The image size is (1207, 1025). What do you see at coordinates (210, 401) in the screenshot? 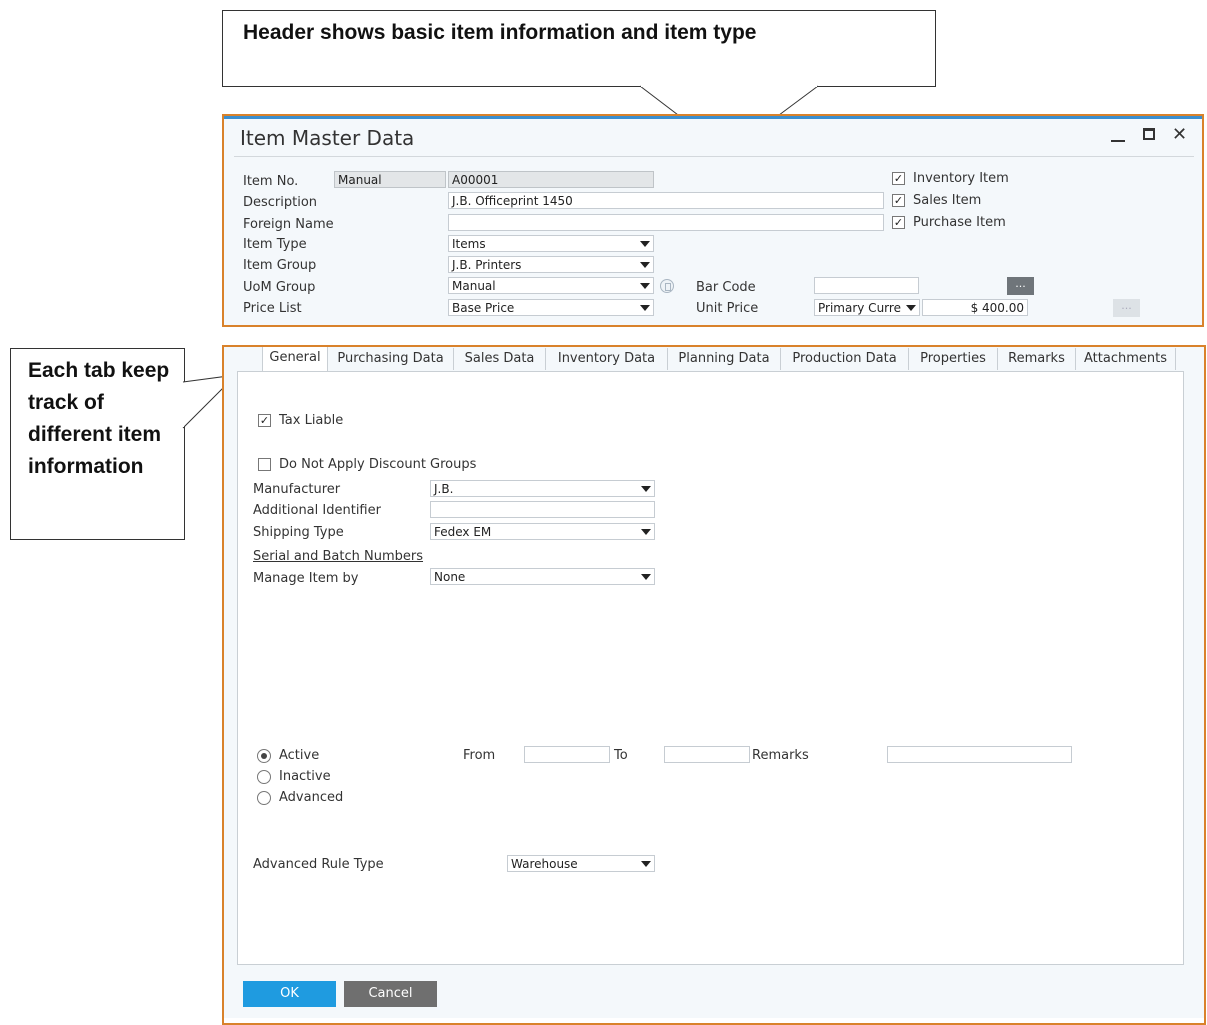
I see `tab-callout-pointer` at bounding box center [210, 401].